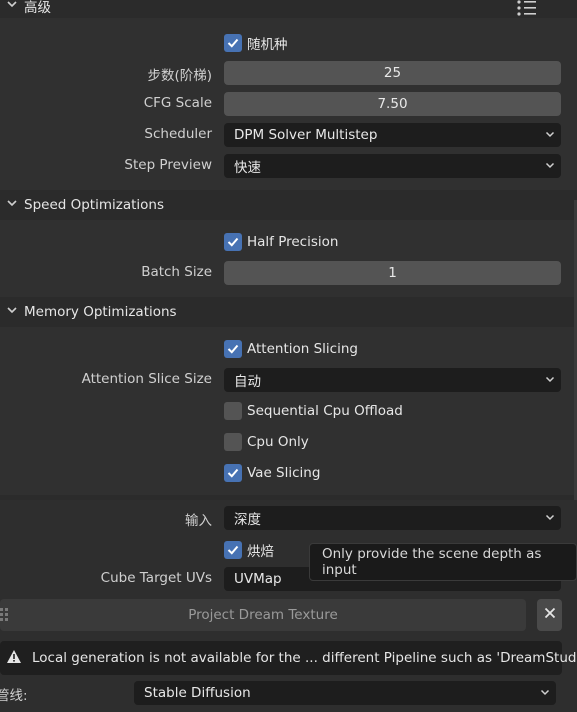 The image size is (577, 712). Describe the element at coordinates (168, 165) in the screenshot. I see `step-preview-label: Step Preview` at that location.